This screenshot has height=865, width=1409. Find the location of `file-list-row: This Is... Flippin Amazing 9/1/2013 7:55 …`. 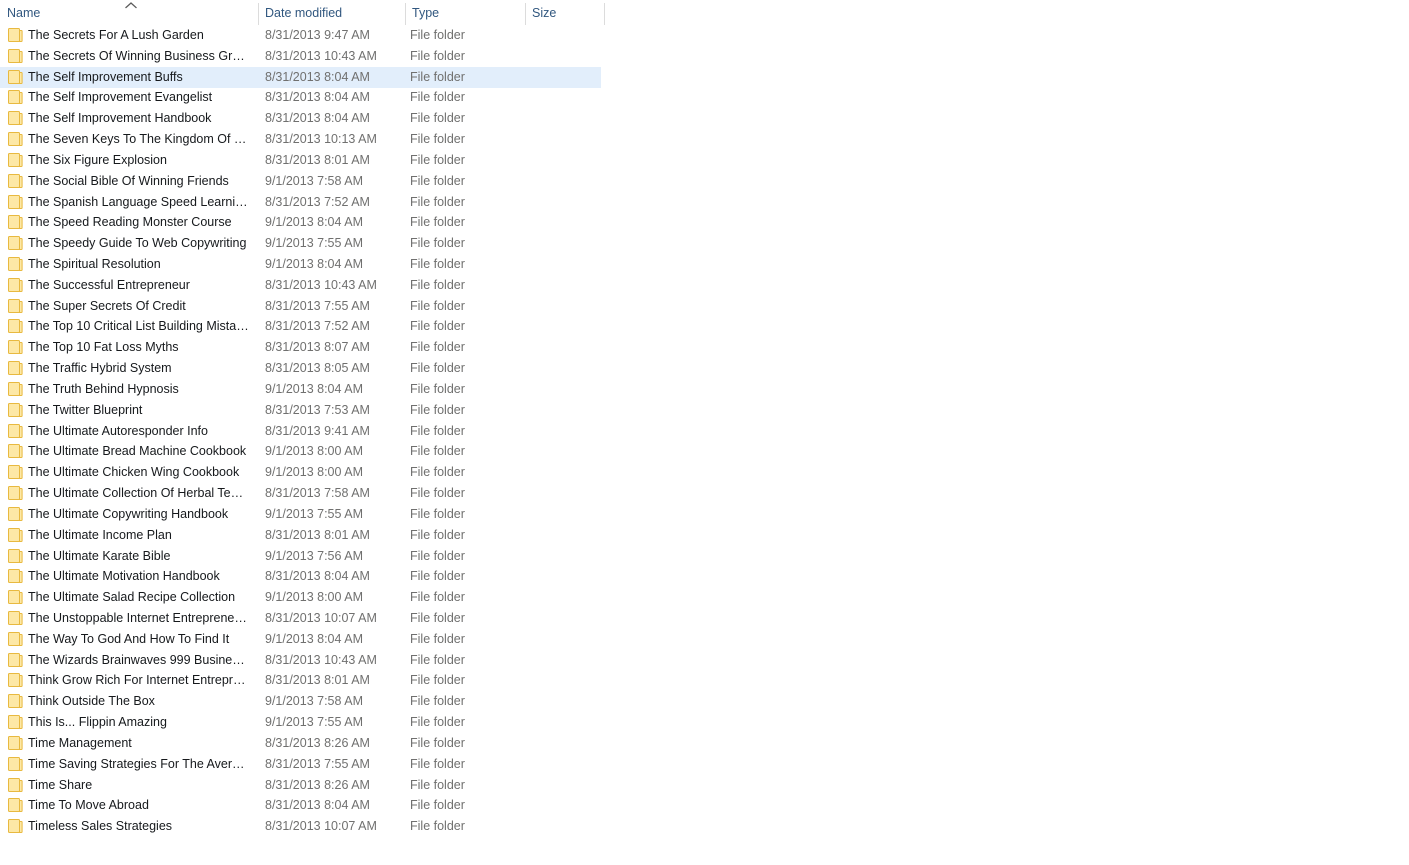

file-list-row: This Is... Flippin Amazing 9/1/2013 7:55 … is located at coordinates (300, 722).